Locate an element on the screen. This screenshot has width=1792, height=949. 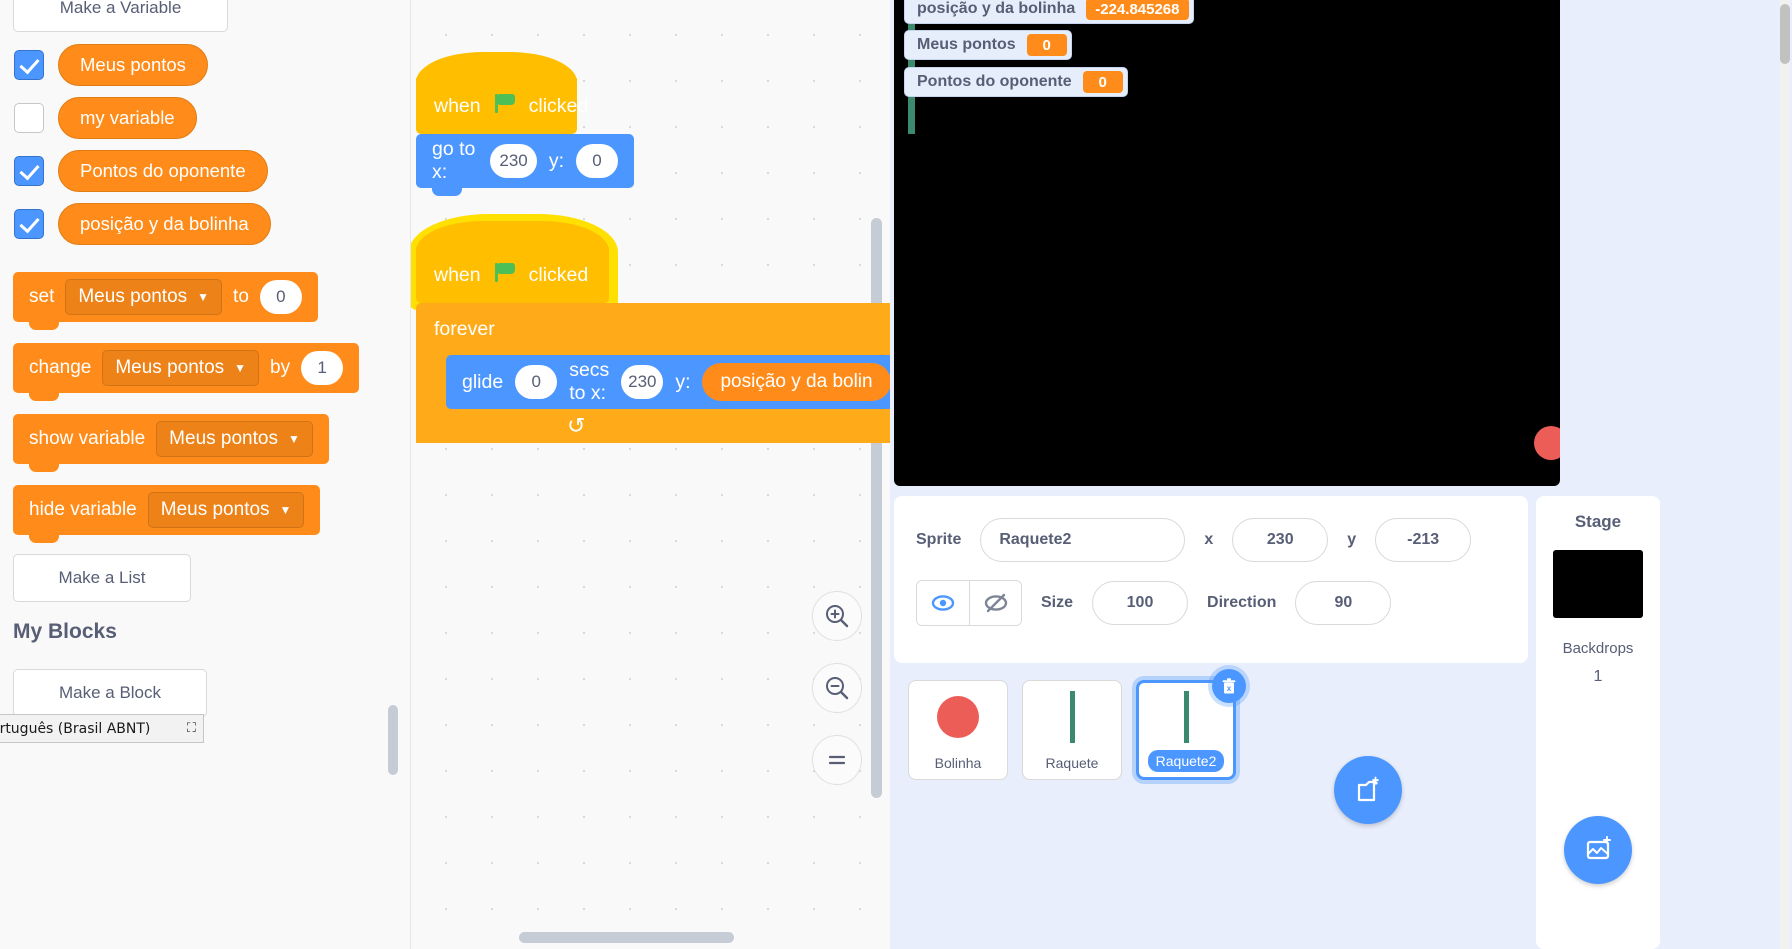
sprite-size-input: 100 is located at coordinates (1140, 603).